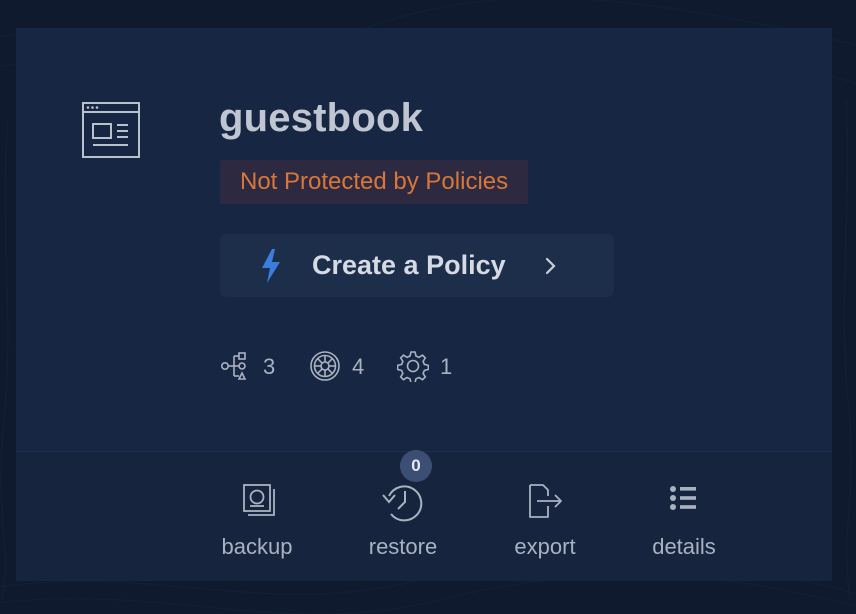 This screenshot has width=856, height=614. I want to click on backup-button: backup, so click(257, 522).